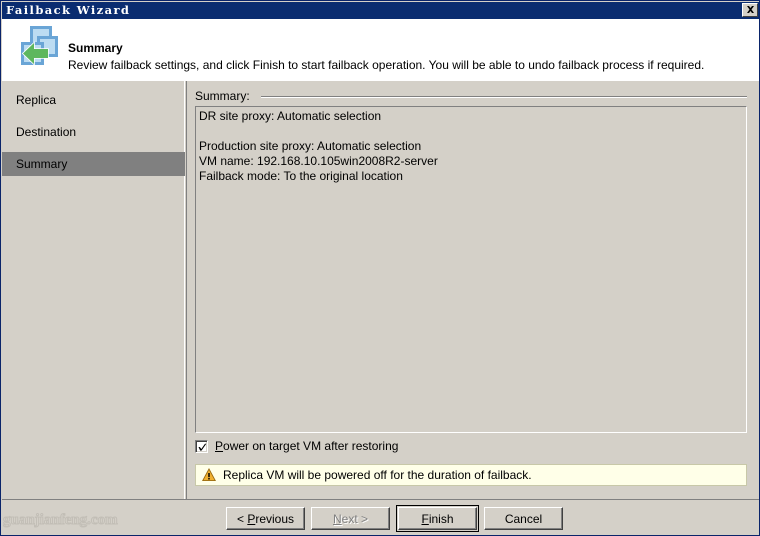  I want to click on footer-divider, so click(380, 499).